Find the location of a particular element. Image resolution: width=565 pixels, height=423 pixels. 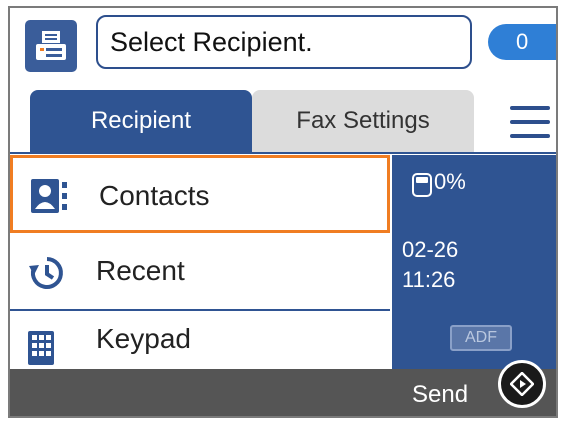

recent-history-icon is located at coordinates (47, 275).